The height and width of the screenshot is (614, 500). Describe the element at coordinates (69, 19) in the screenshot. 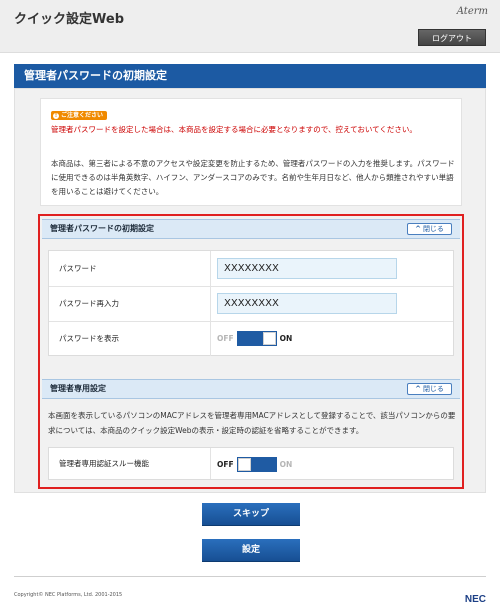

I see `app-title: クイック設定Web` at that location.